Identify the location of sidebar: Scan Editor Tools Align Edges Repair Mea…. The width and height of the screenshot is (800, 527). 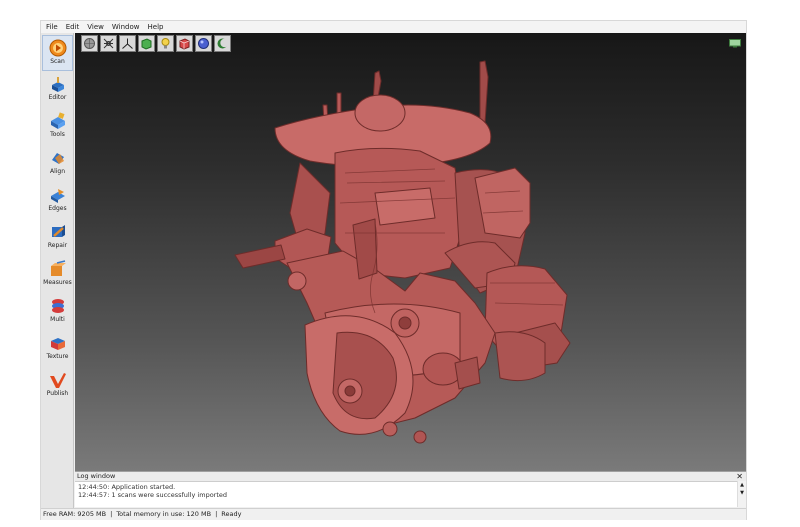
(57, 270).